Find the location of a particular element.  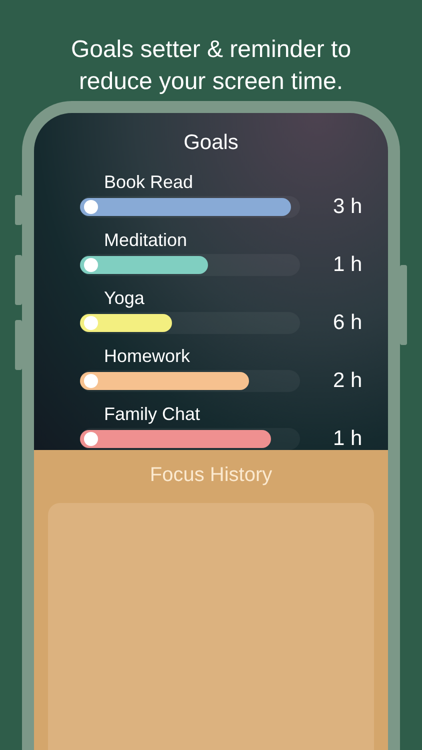

goal-hours: 3 h is located at coordinates (348, 207).